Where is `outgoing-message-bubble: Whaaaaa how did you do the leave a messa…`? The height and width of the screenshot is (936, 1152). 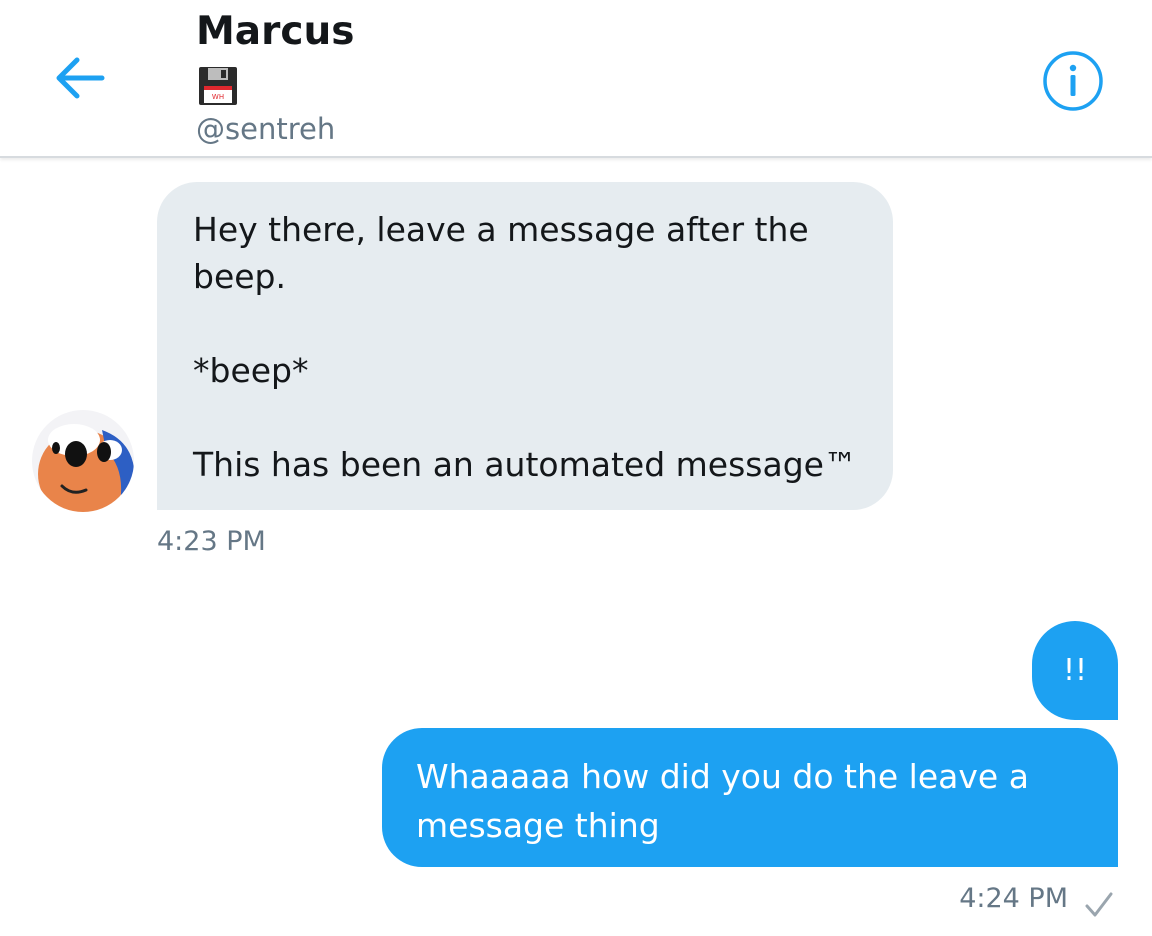
outgoing-message-bubble: Whaaaaa how did you do the leave a messa… is located at coordinates (750, 797).